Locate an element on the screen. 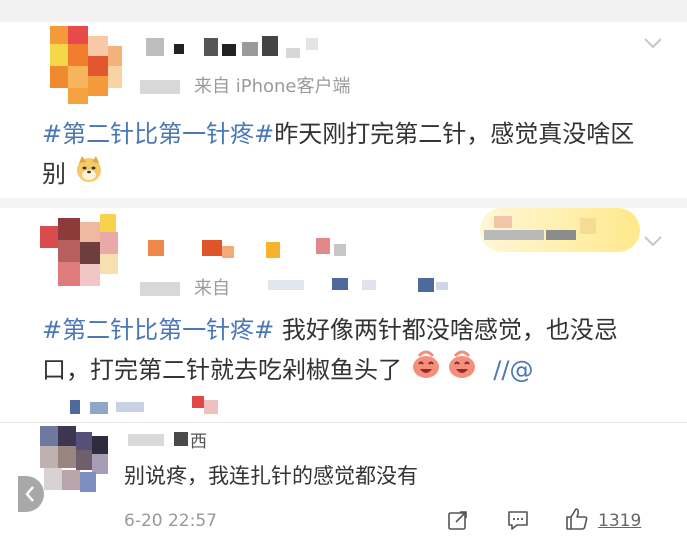 The image size is (687, 536). repost-mention-link: //@ is located at coordinates (513, 370).